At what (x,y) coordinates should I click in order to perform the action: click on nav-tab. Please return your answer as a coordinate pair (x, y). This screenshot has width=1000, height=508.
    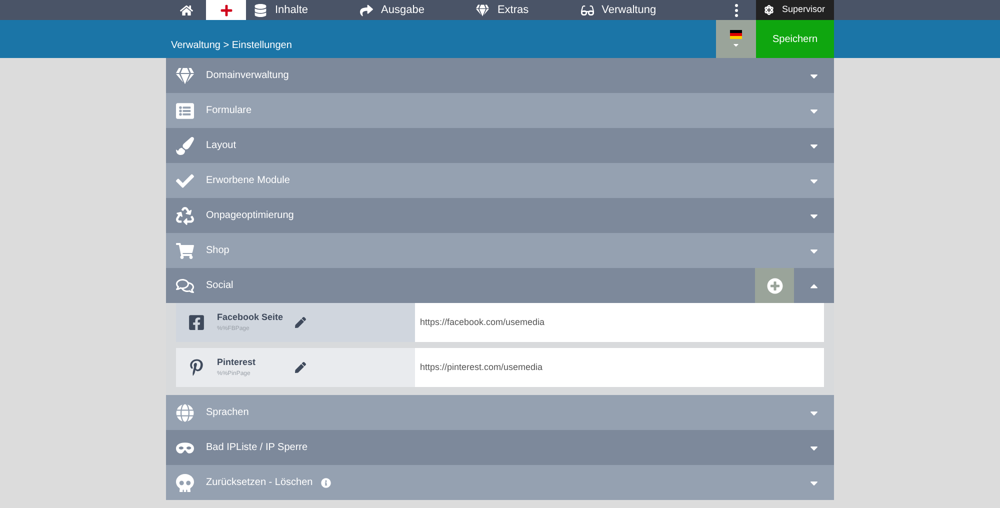
    Looking at the image, I should click on (226, 10).